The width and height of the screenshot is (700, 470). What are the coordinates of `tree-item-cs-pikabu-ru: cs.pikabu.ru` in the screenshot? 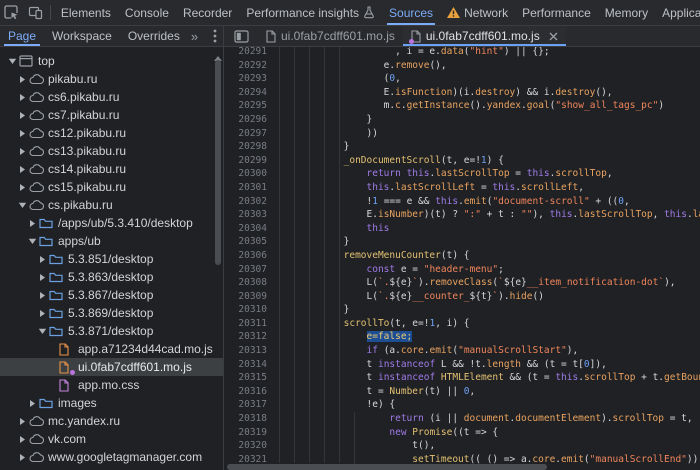 It's located at (111, 205).